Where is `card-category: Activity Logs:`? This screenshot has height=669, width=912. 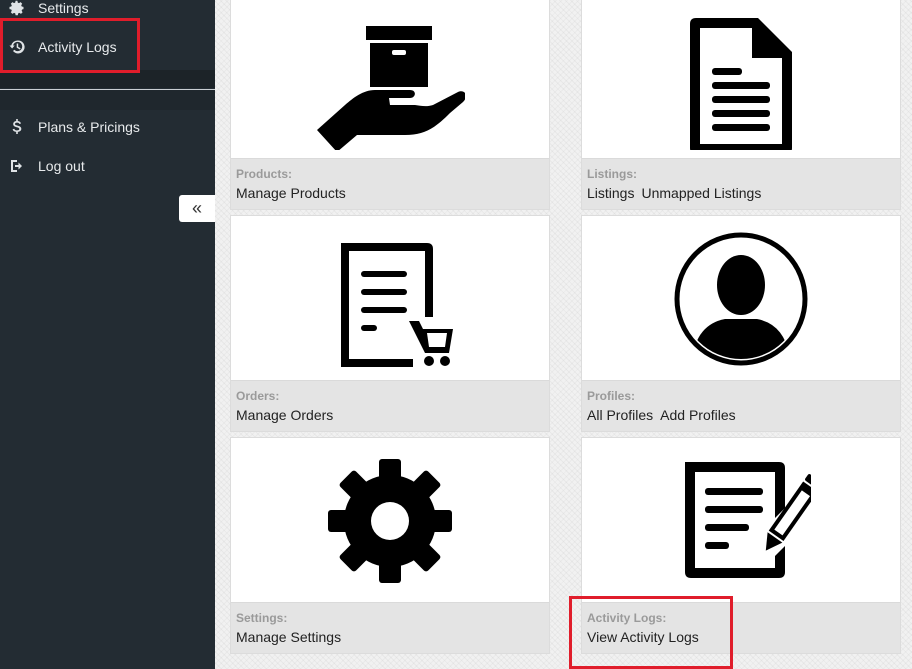
card-category: Activity Logs: is located at coordinates (627, 618).